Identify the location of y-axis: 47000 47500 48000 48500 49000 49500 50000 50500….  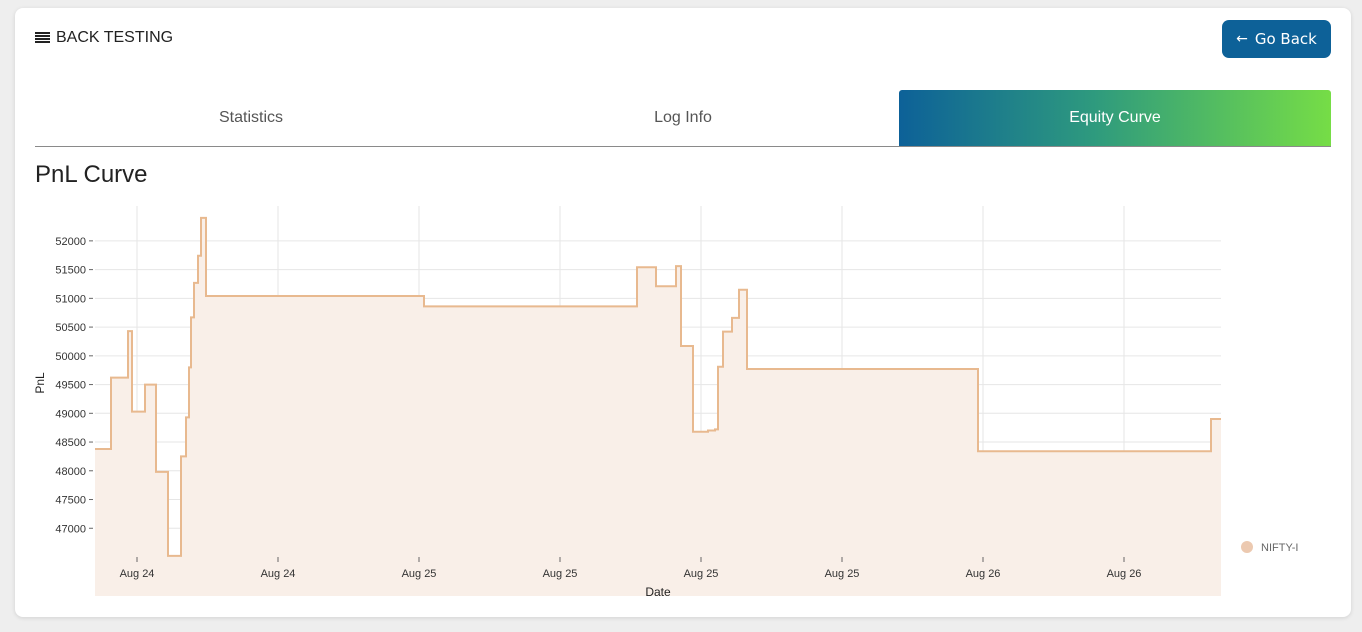
(74, 385).